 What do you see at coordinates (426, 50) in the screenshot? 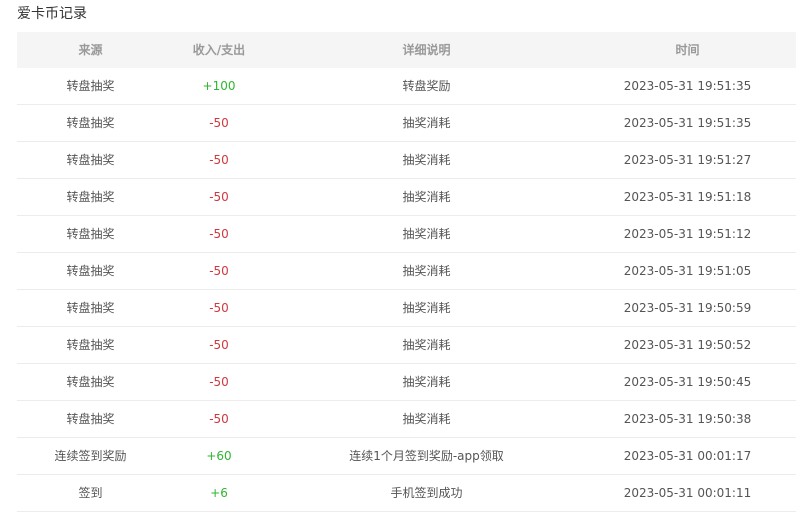
I see `header-detail: 详细说明` at bounding box center [426, 50].